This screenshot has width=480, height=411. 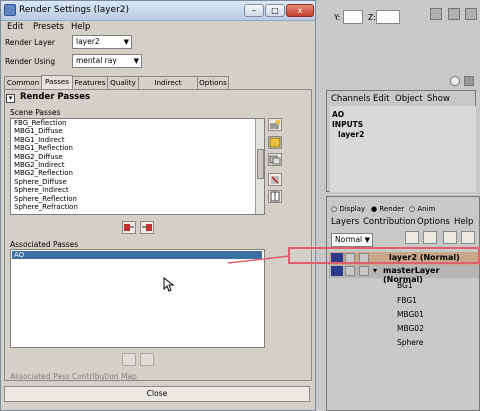 I want to click on window-close-button: x, so click(x=300, y=10).